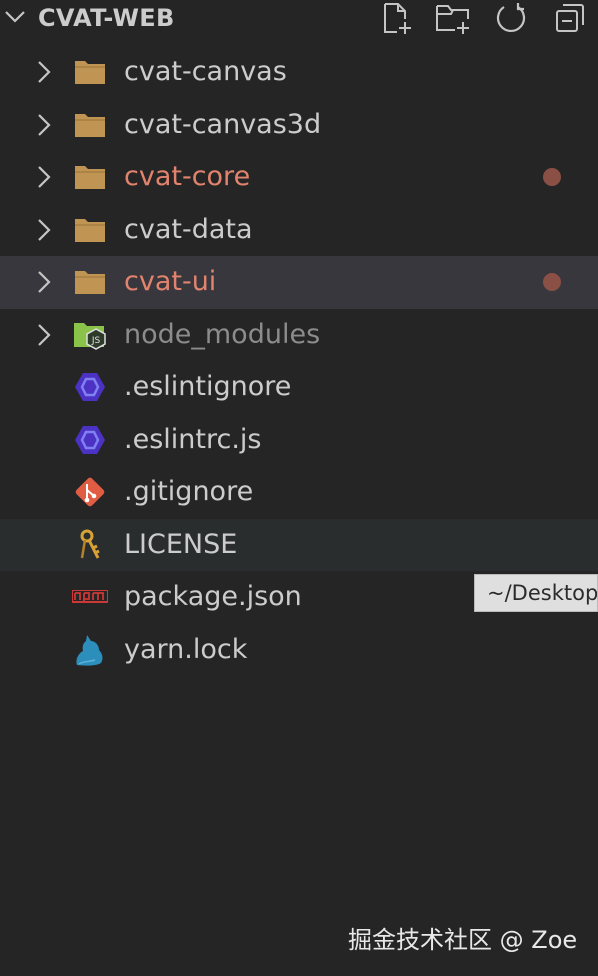  What do you see at coordinates (90, 650) in the screenshot?
I see `yarn-icon` at bounding box center [90, 650].